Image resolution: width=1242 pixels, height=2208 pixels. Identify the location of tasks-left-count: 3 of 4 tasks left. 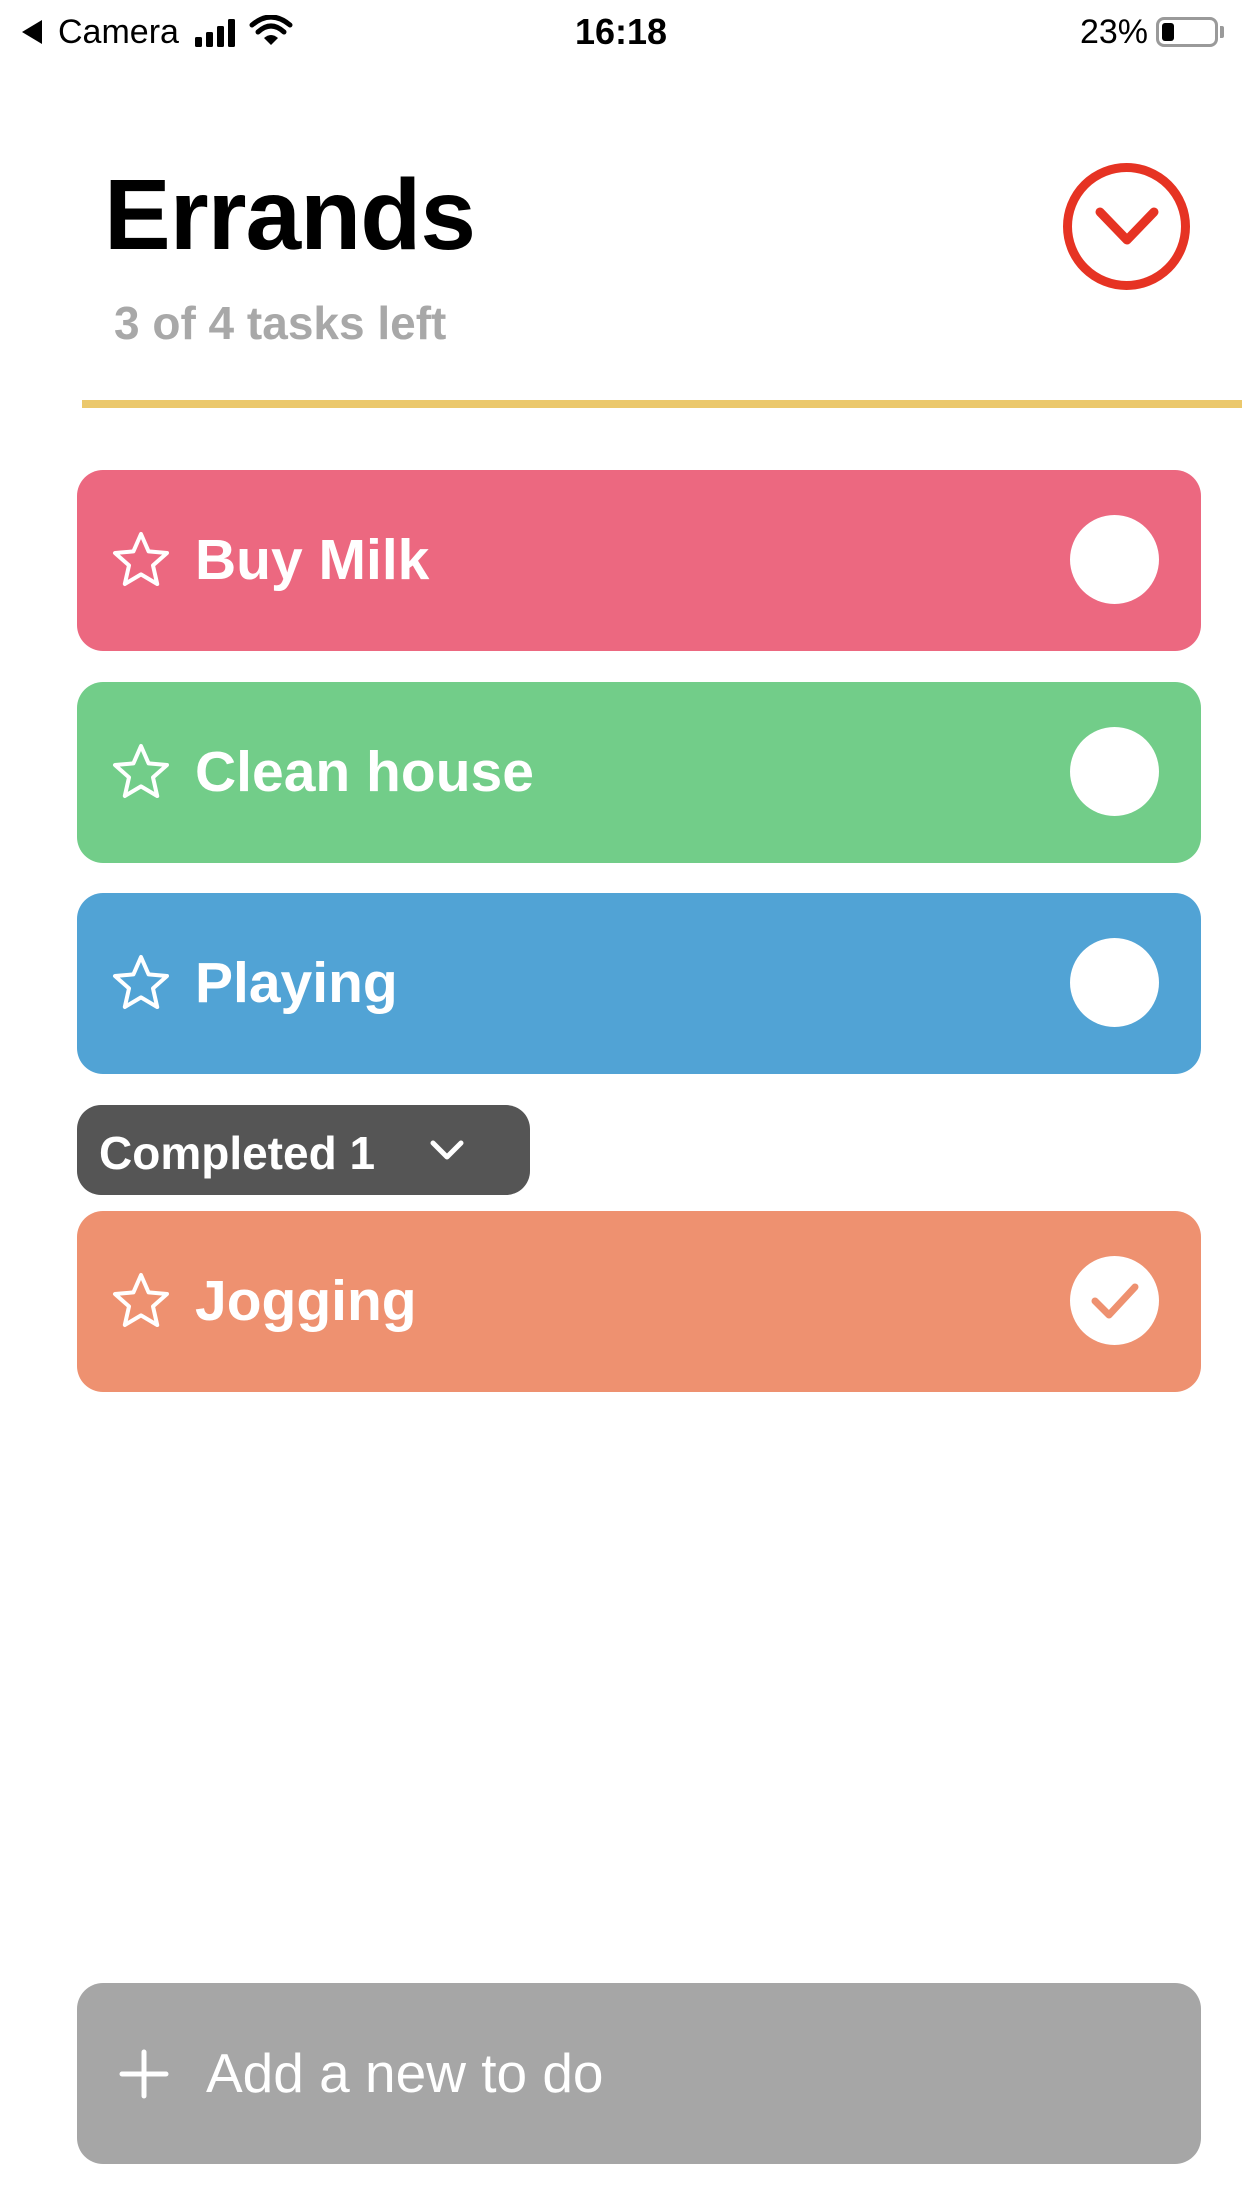
(280, 323).